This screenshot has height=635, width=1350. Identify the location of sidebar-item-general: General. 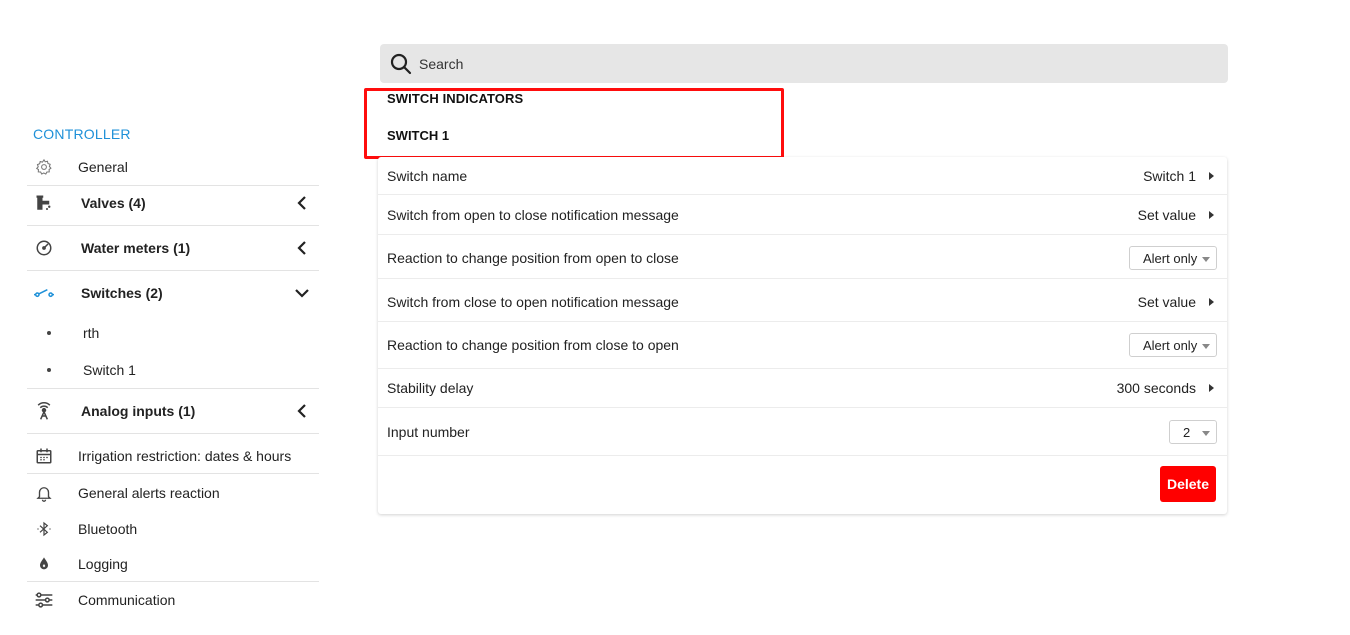
(173, 167).